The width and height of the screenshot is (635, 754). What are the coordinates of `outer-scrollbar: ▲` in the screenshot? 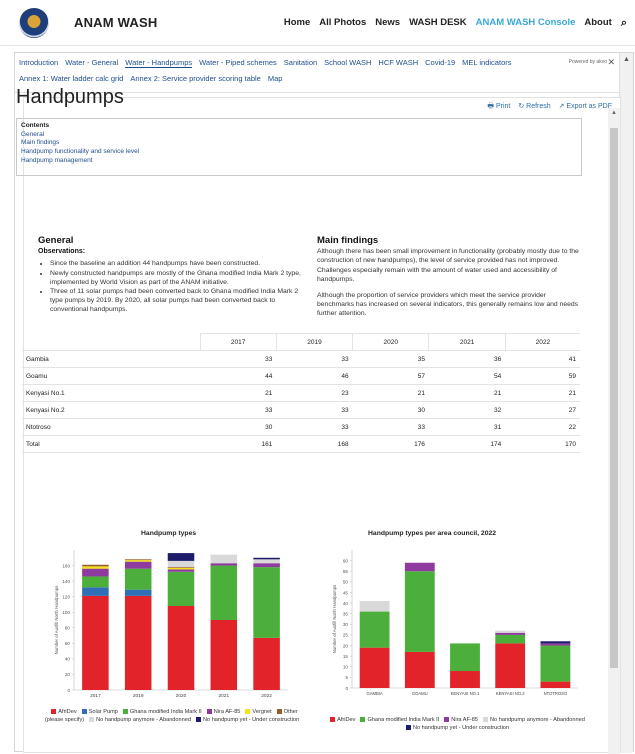 It's located at (626, 403).